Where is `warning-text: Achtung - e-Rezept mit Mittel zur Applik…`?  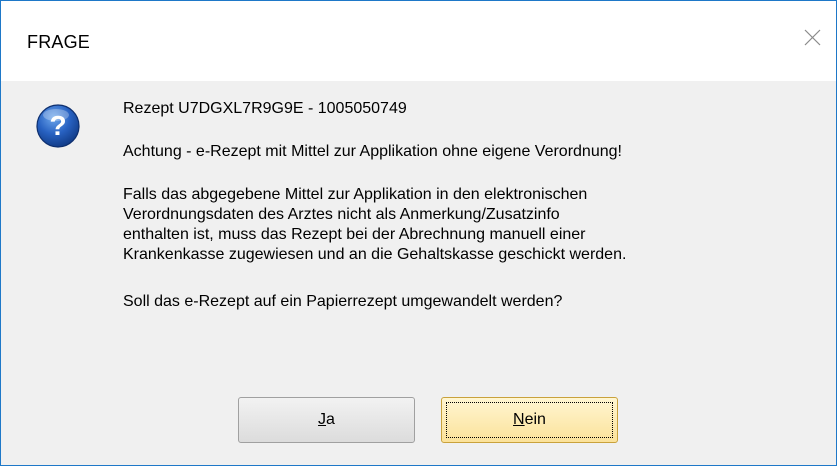 warning-text: Achtung - e-Rezept mit Mittel zur Applik… is located at coordinates (372, 151).